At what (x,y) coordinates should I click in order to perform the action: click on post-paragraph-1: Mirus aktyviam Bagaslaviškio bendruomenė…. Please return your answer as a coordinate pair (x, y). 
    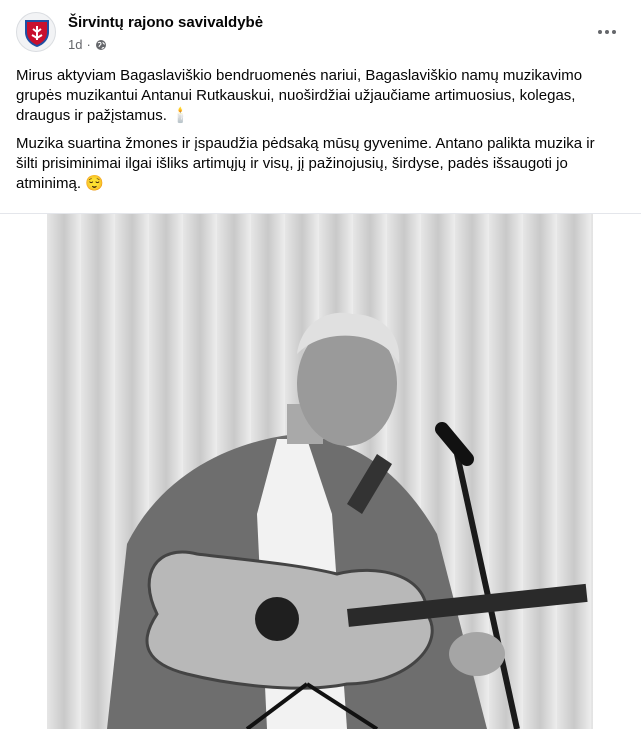
    Looking at the image, I should click on (299, 95).